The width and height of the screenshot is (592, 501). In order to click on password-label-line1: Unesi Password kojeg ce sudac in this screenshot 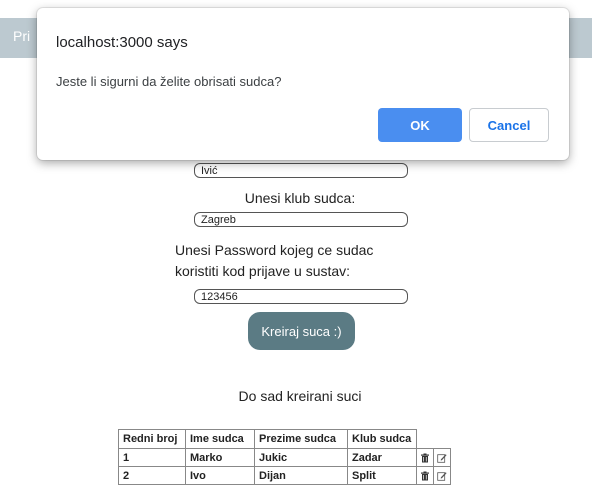, I will do `click(274, 250)`.